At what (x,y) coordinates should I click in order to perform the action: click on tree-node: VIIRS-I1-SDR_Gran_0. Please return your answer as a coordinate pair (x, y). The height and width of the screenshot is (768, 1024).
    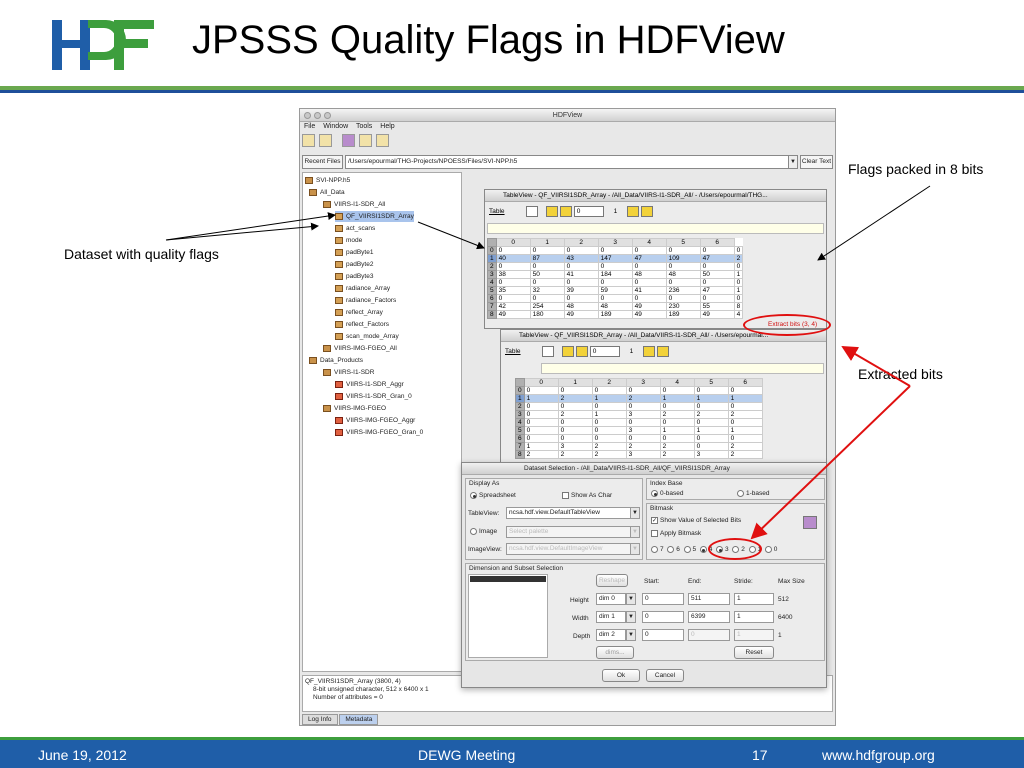
    Looking at the image, I should click on (373, 396).